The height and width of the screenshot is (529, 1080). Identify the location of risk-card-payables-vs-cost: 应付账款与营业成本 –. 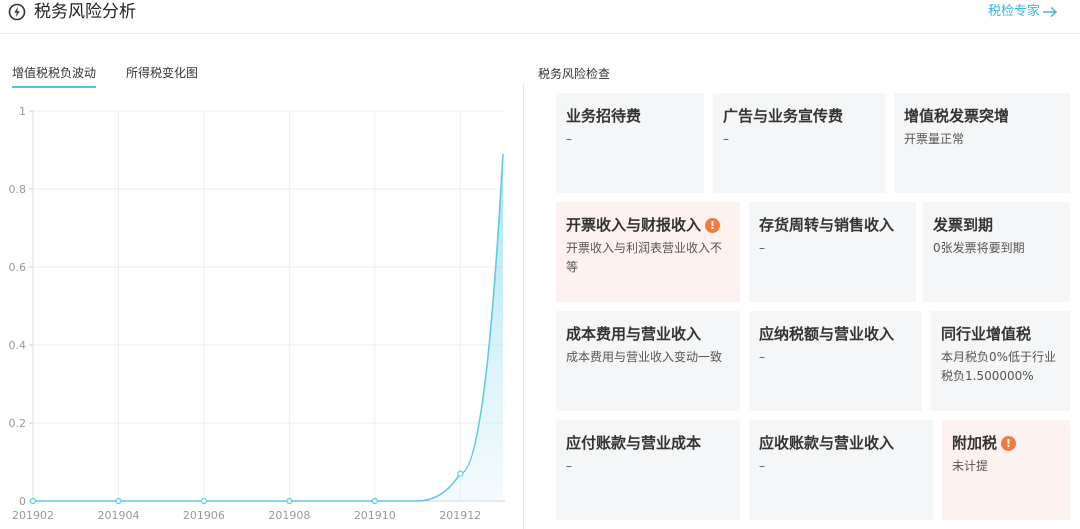
(648, 470).